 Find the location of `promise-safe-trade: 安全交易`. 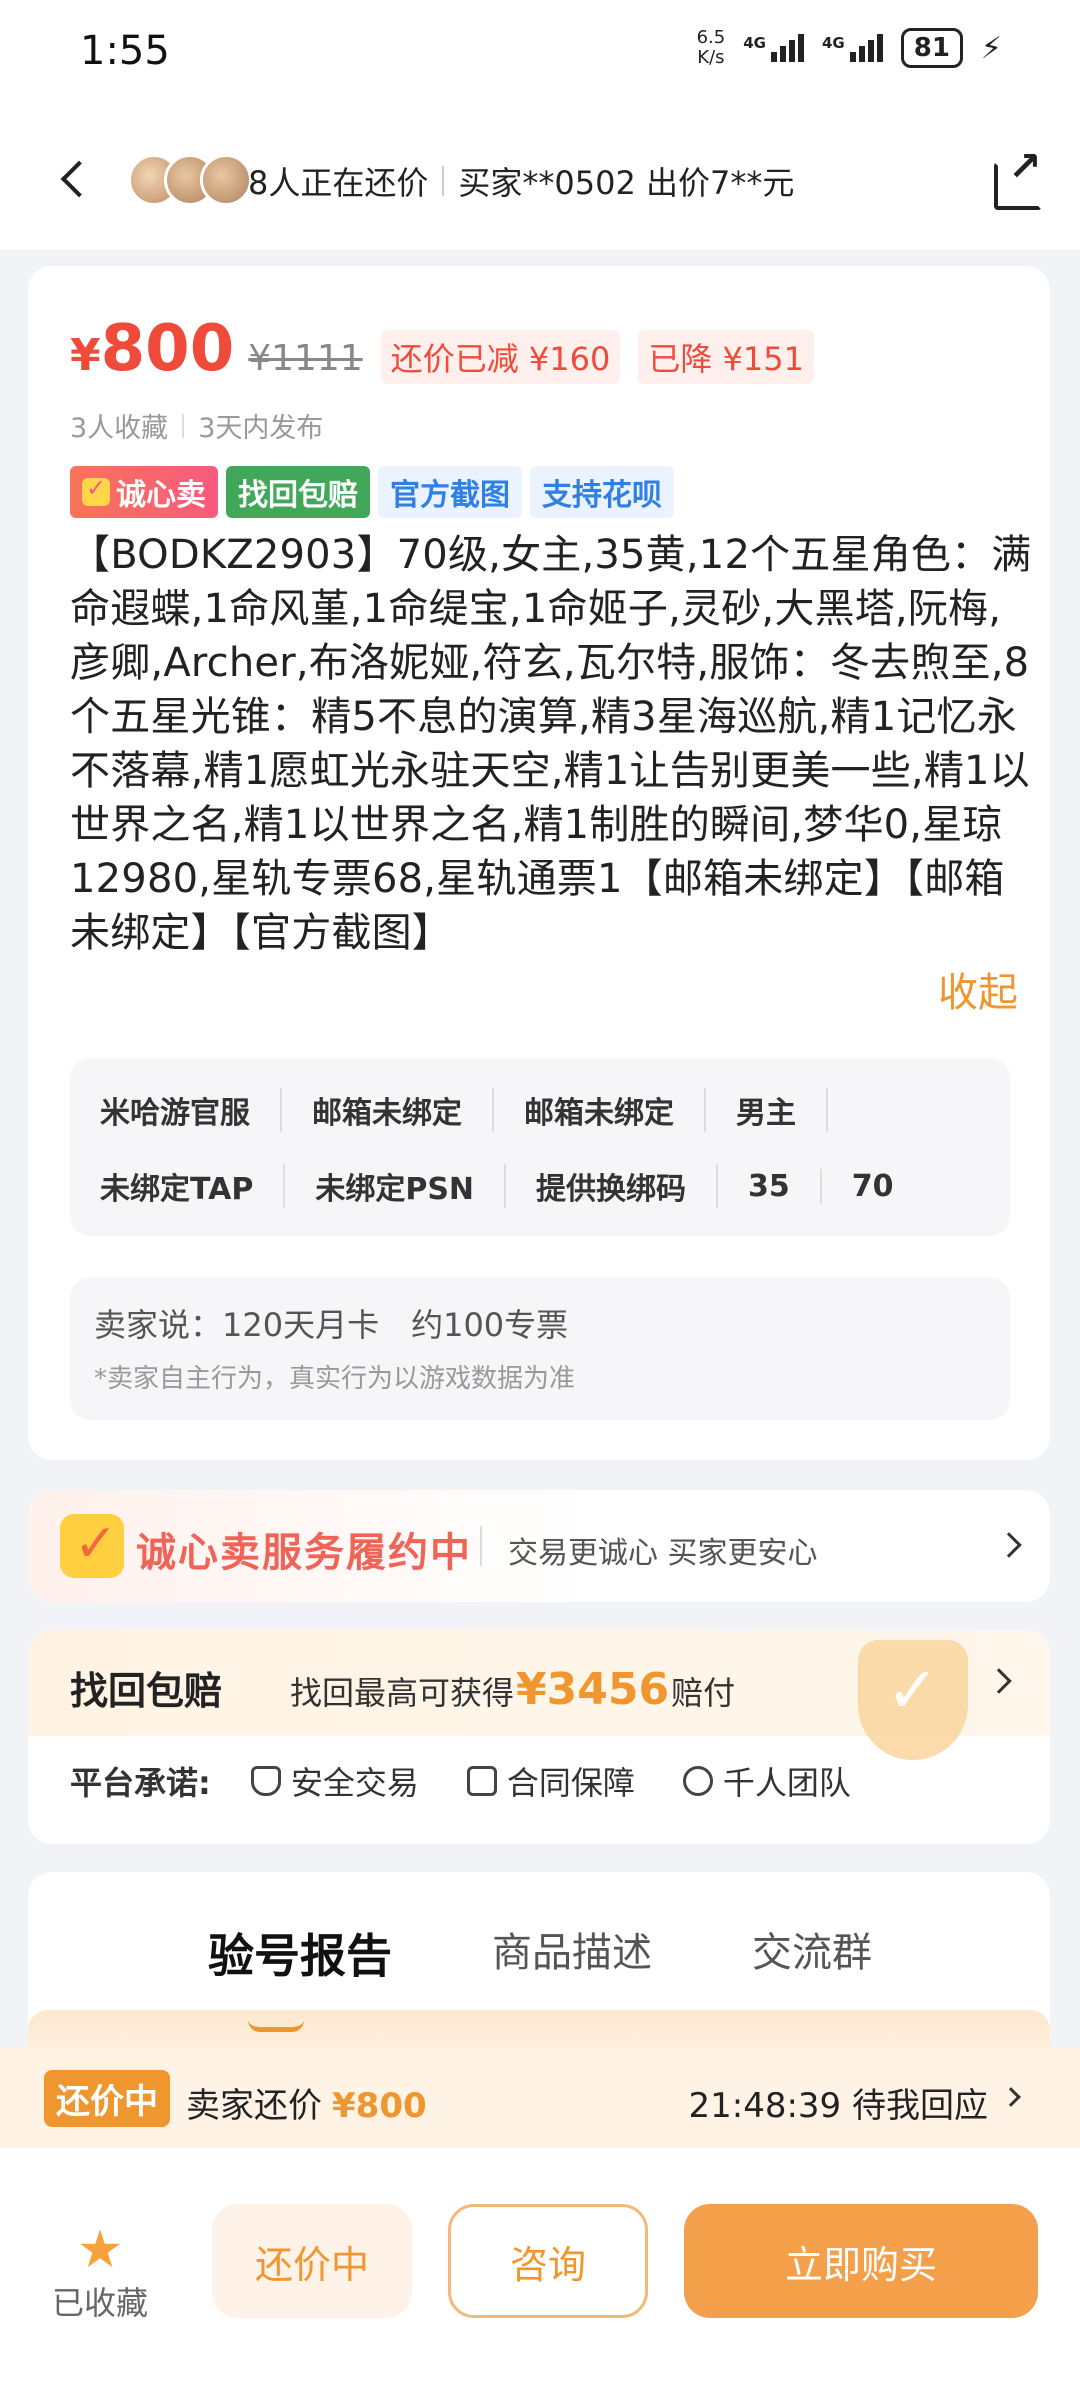

promise-safe-trade: 安全交易 is located at coordinates (334, 1781).